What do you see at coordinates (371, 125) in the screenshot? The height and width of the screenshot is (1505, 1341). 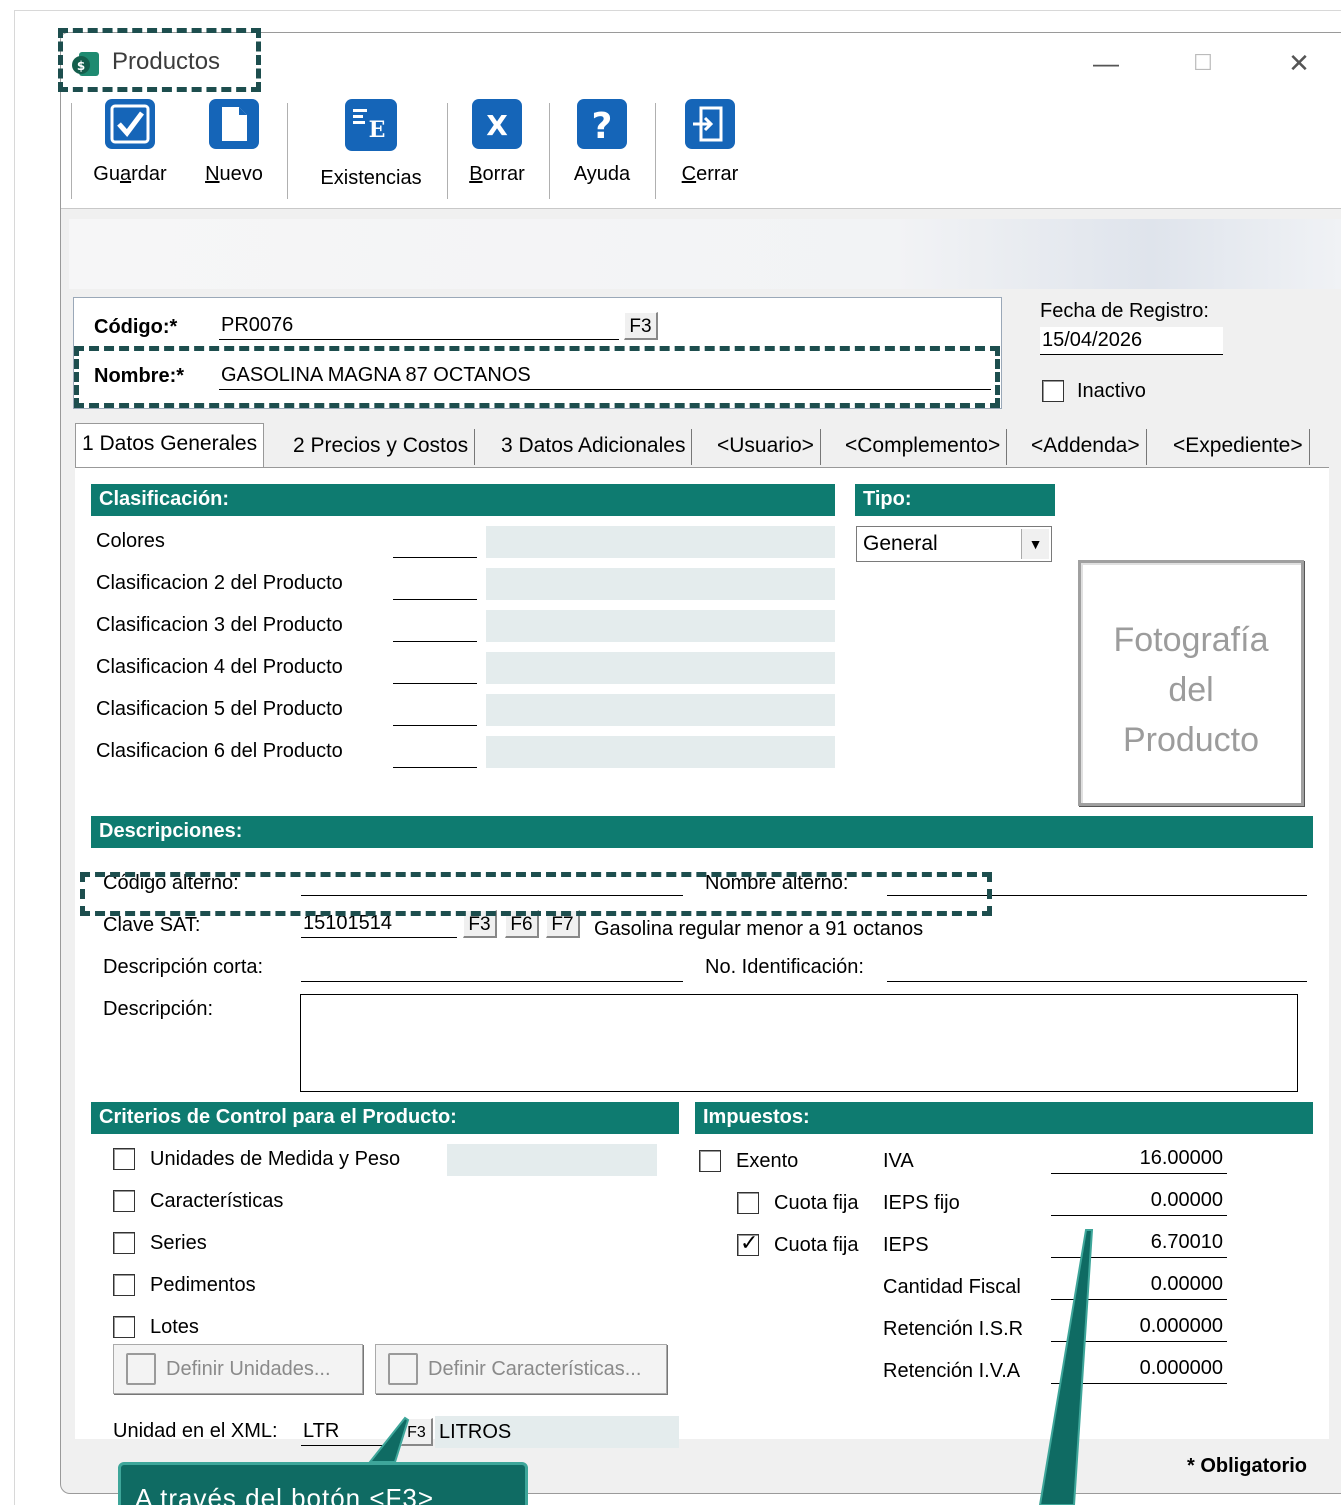 I see `existencias-icon: E` at bounding box center [371, 125].